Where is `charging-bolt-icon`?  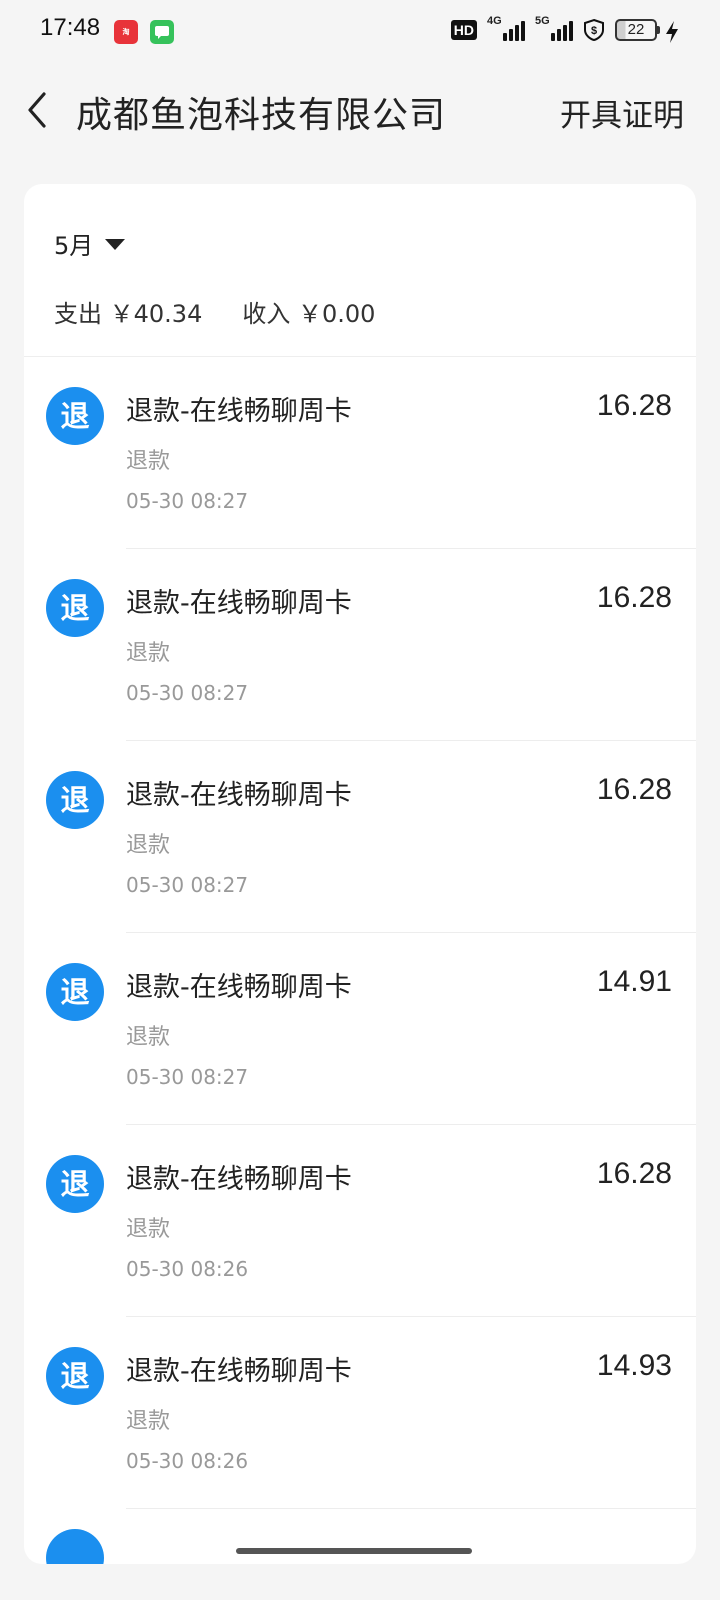 charging-bolt-icon is located at coordinates (672, 32).